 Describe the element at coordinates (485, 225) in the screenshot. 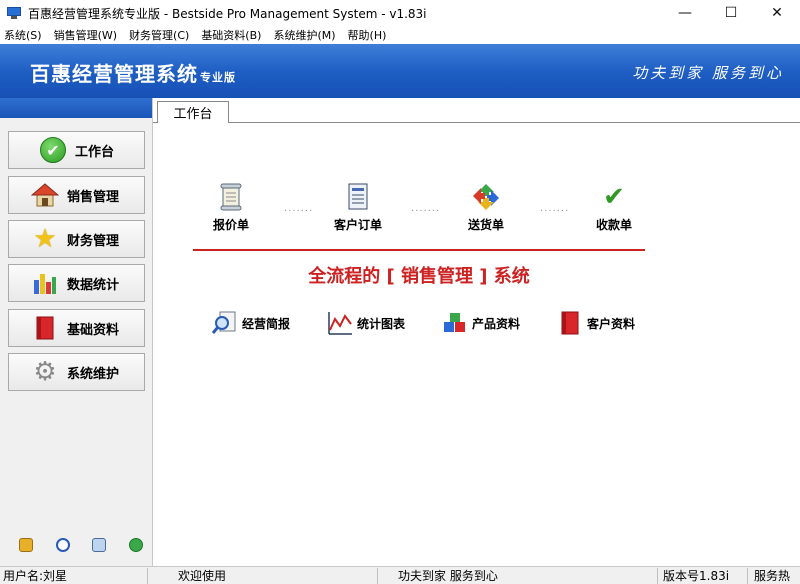

I see `flow-step-label: 送货单` at that location.